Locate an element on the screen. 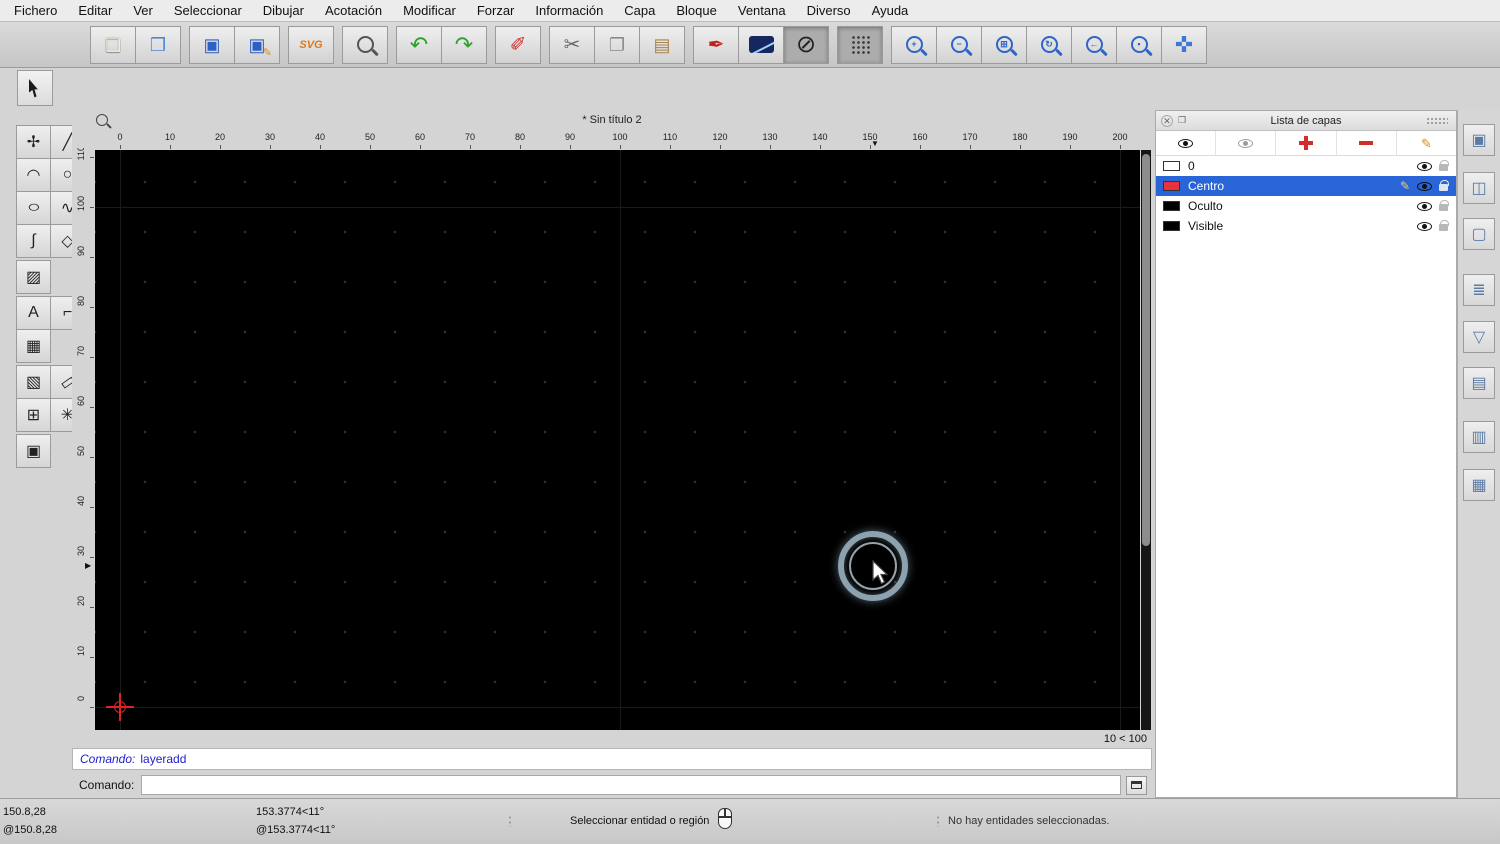  menu-acotacion: Acotación is located at coordinates (353, 10).